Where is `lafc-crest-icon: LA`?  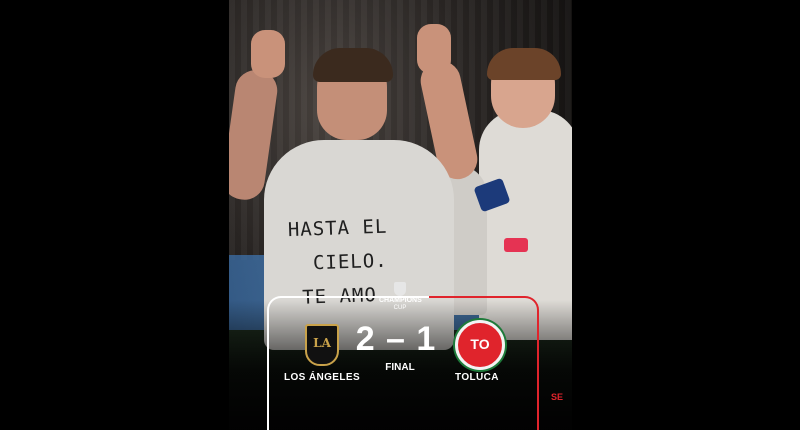 lafc-crest-icon: LA is located at coordinates (322, 345).